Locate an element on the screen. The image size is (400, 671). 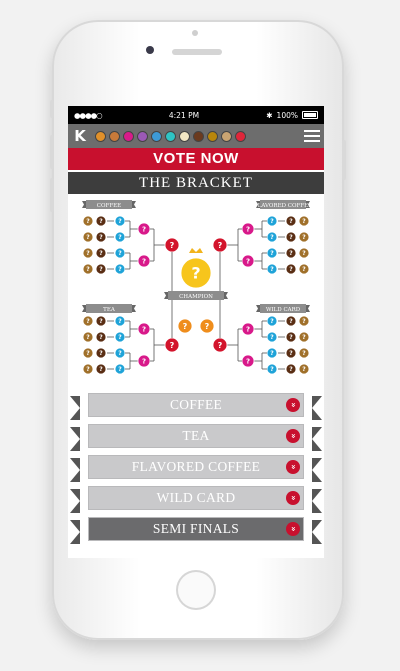
category-label: SEMI FINALS is located at coordinates (196, 529).